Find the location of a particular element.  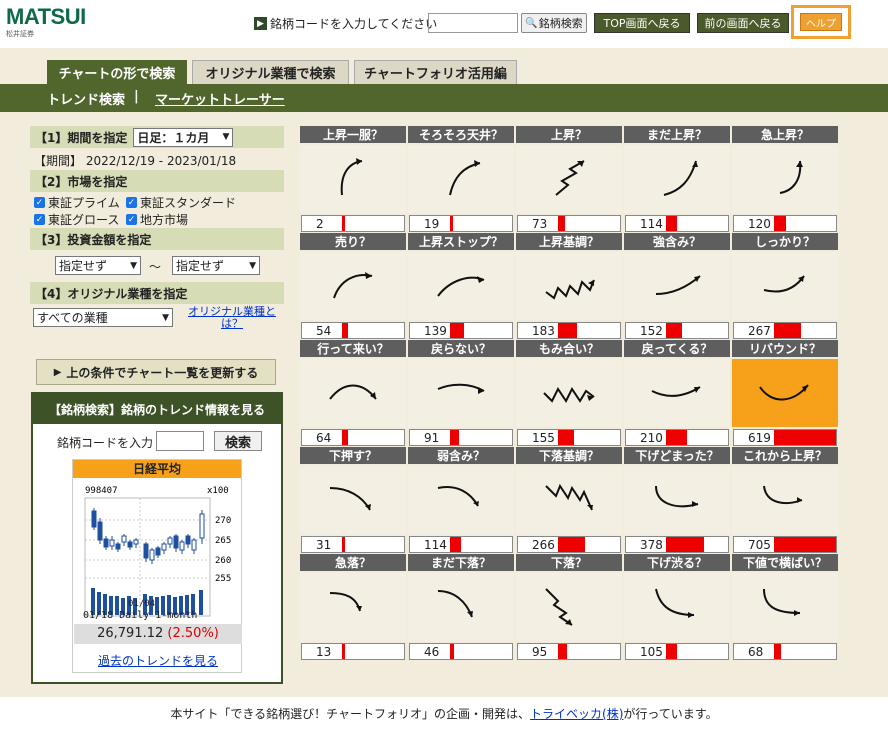

trend-cell: 行って来い？ 64 is located at coordinates (353, 393).